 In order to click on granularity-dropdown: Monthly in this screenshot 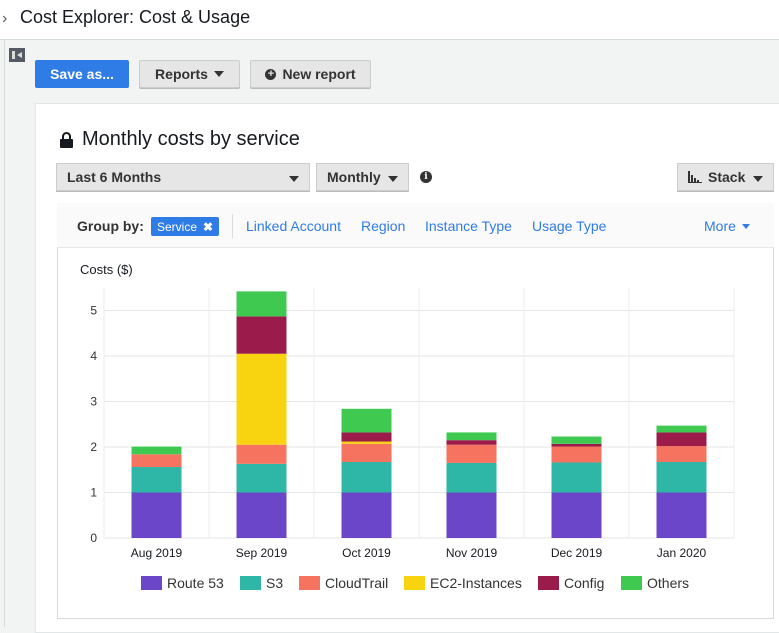, I will do `click(362, 177)`.